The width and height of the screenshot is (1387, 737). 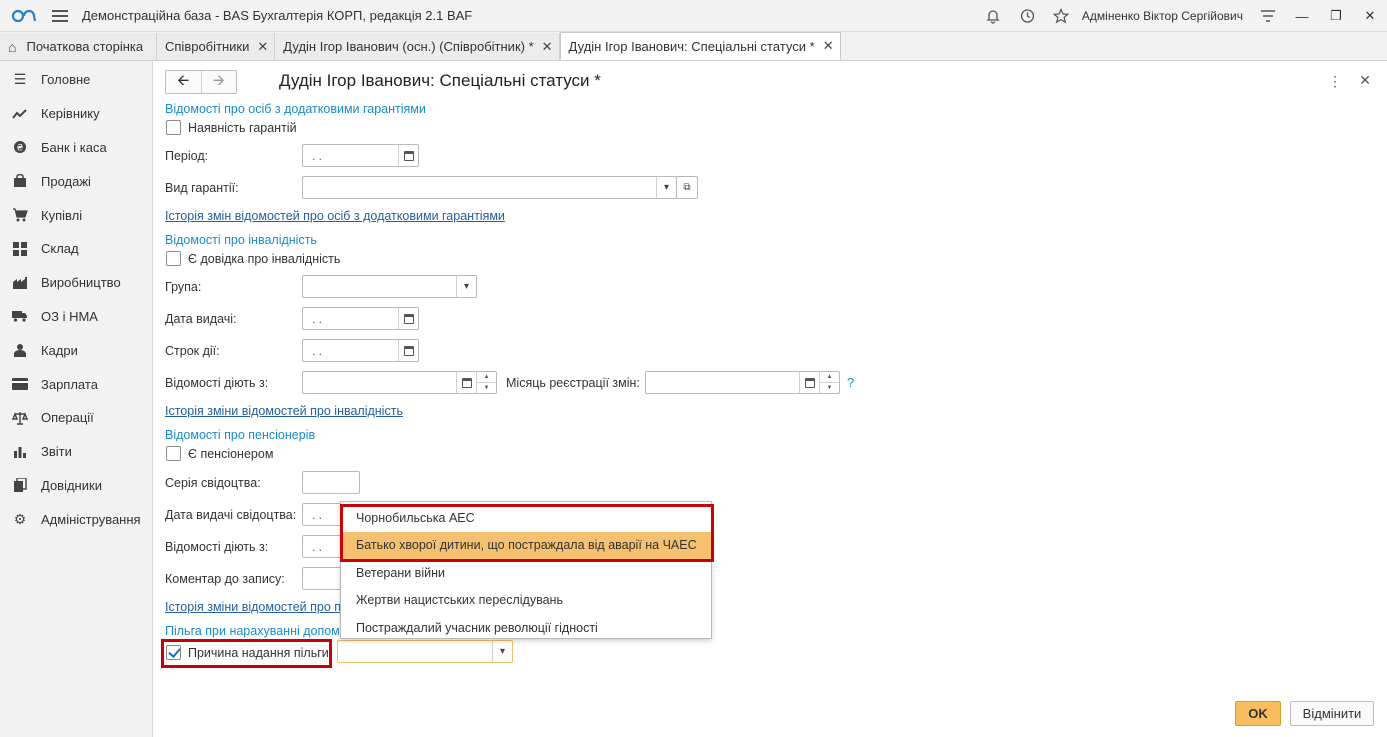 What do you see at coordinates (742, 382) in the screenshot?
I see `reg-month-field: ▲ ▼` at bounding box center [742, 382].